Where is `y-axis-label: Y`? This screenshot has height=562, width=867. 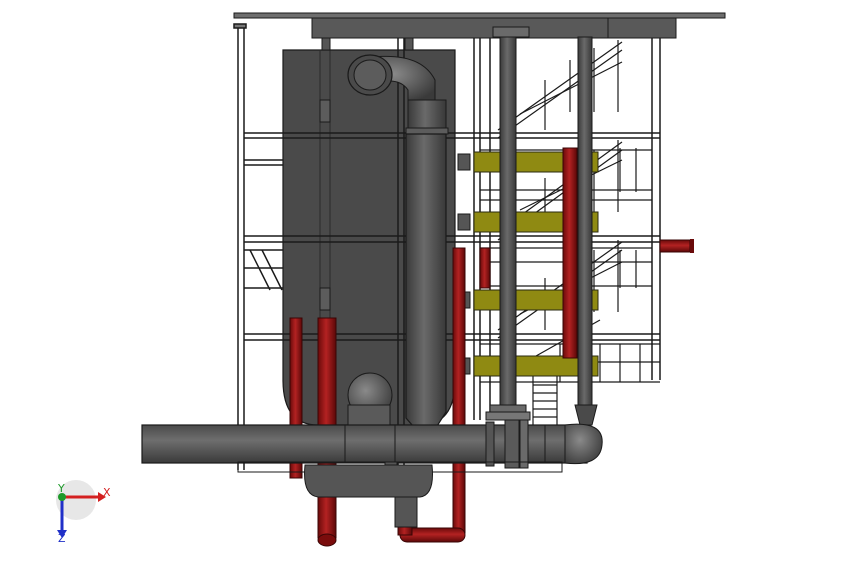
y-axis-label: Y is located at coordinates (61, 488).